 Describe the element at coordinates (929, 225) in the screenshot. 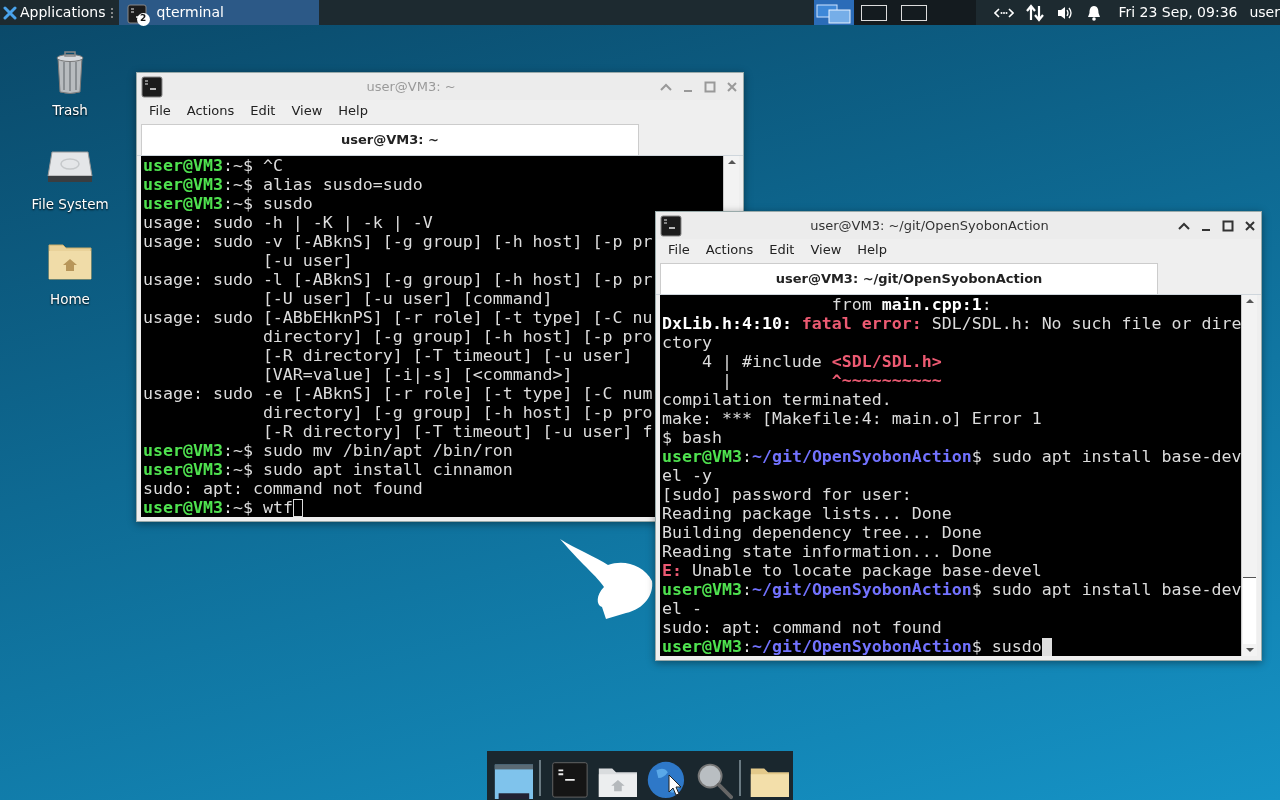

I see `window-title: user@VM3: ~/git/OpenSyobonAction` at that location.